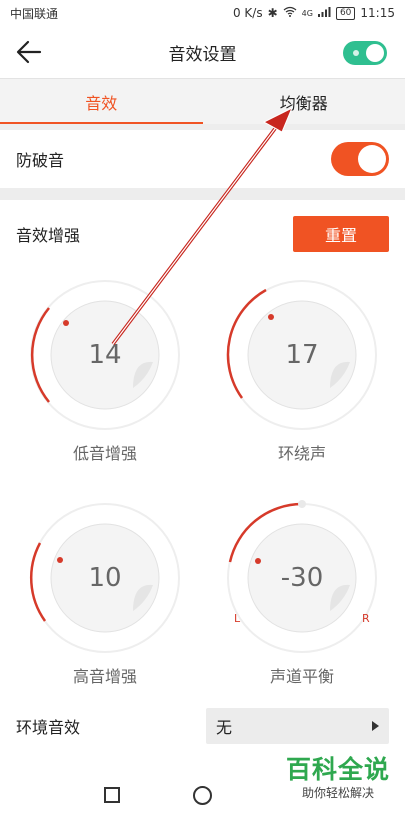 The height and width of the screenshot is (816, 405). I want to click on recents-icon, so click(112, 795).